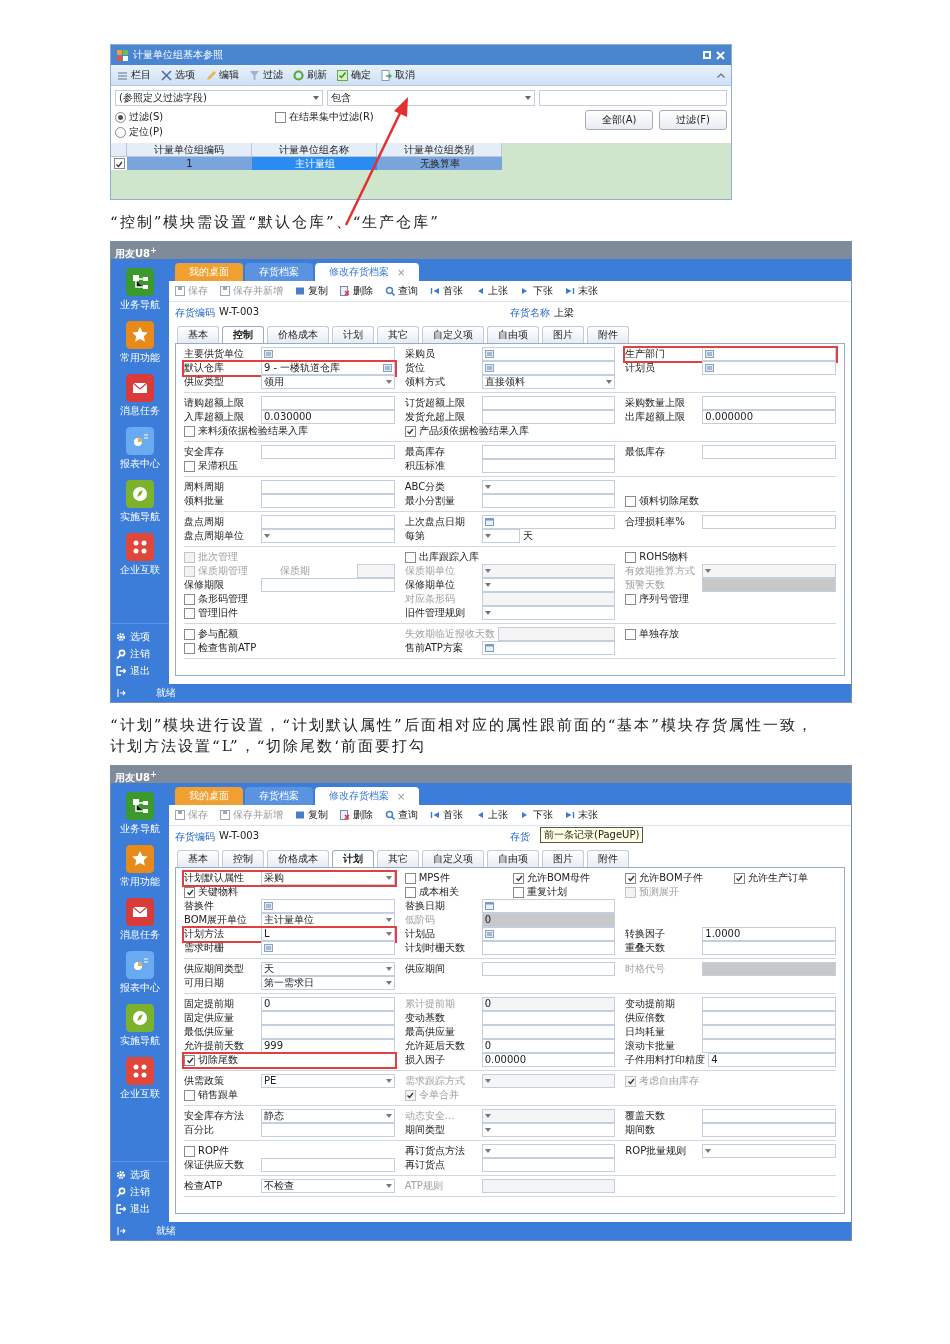 The height and width of the screenshot is (1344, 950). What do you see at coordinates (314, 150) in the screenshot?
I see `column-header: 计量单位组名称` at bounding box center [314, 150].